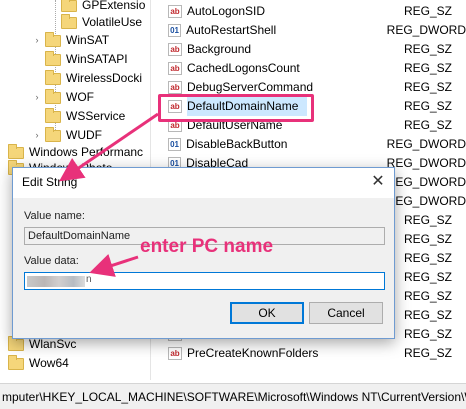 The image size is (466, 409). Describe the element at coordinates (88, 40) in the screenshot. I see `tree-item-label: WinSAT` at that location.